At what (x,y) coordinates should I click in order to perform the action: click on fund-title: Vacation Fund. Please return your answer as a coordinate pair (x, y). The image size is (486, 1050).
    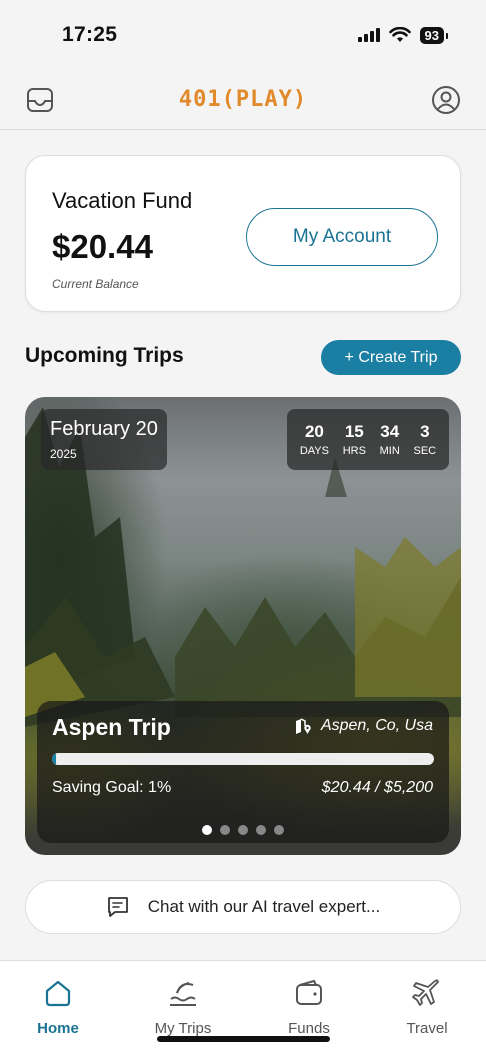
    Looking at the image, I should click on (122, 200).